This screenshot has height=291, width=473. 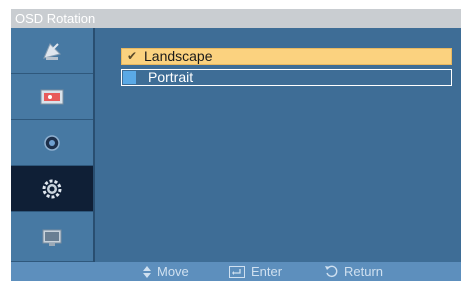 I want to click on hint-move: Move, so click(x=166, y=271).